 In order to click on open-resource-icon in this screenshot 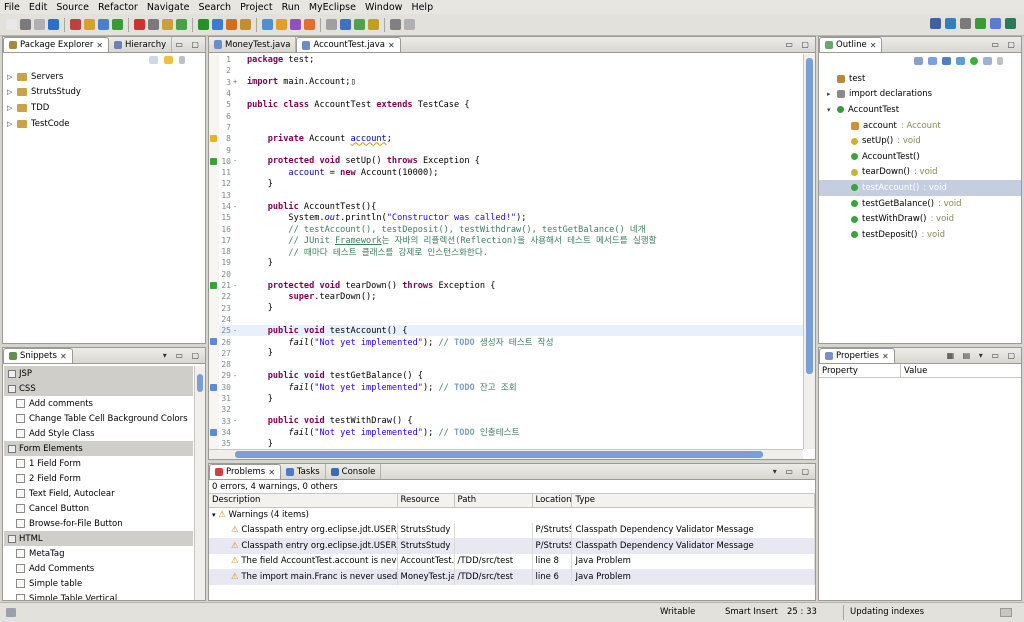, I will do `click(181, 24)`.